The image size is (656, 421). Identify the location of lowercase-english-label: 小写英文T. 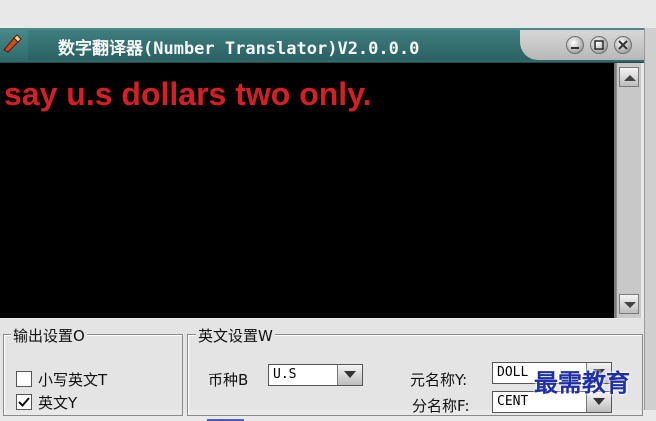
(73, 380).